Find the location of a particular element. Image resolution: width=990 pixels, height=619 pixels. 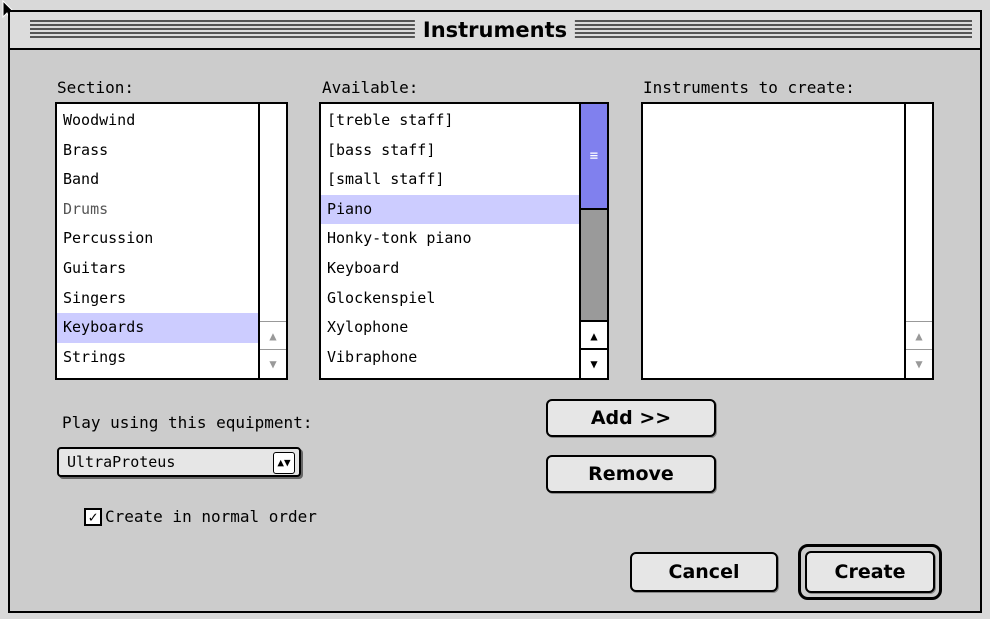

create-button: Create is located at coordinates (870, 572).